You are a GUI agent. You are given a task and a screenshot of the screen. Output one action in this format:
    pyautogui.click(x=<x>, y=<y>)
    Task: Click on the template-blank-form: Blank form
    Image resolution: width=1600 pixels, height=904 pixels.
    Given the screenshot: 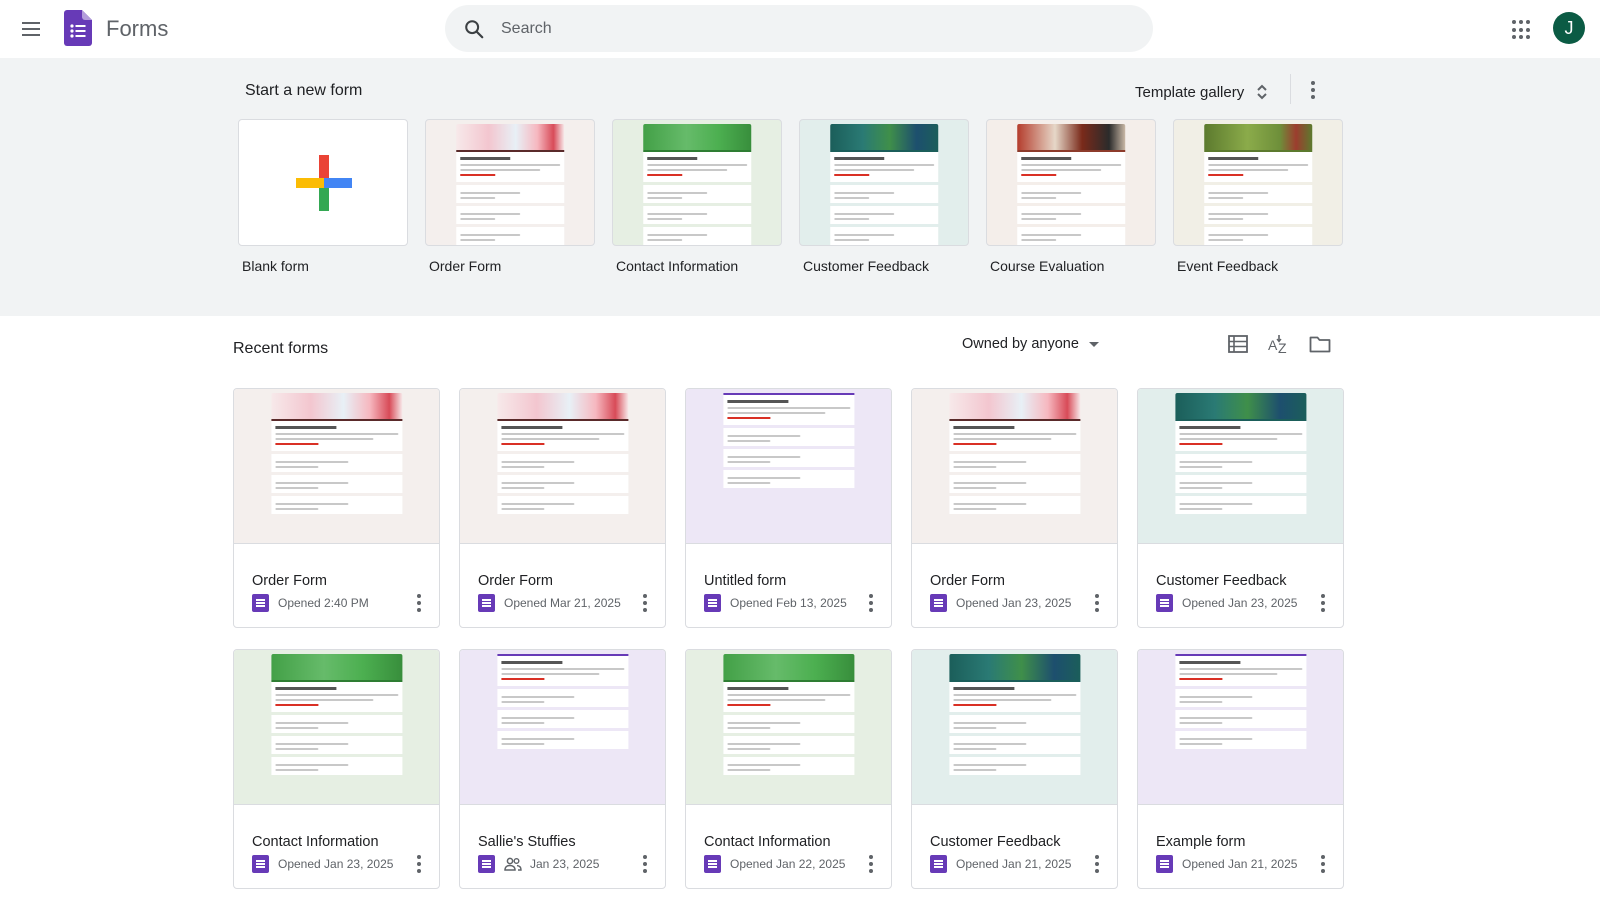 What is the action you would take?
    pyautogui.click(x=323, y=196)
    